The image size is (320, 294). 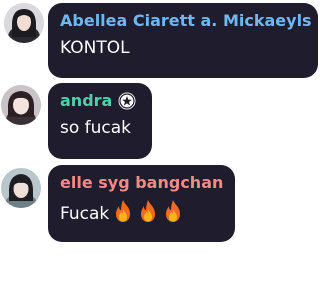 I want to click on author-name: andra, so click(x=86, y=101).